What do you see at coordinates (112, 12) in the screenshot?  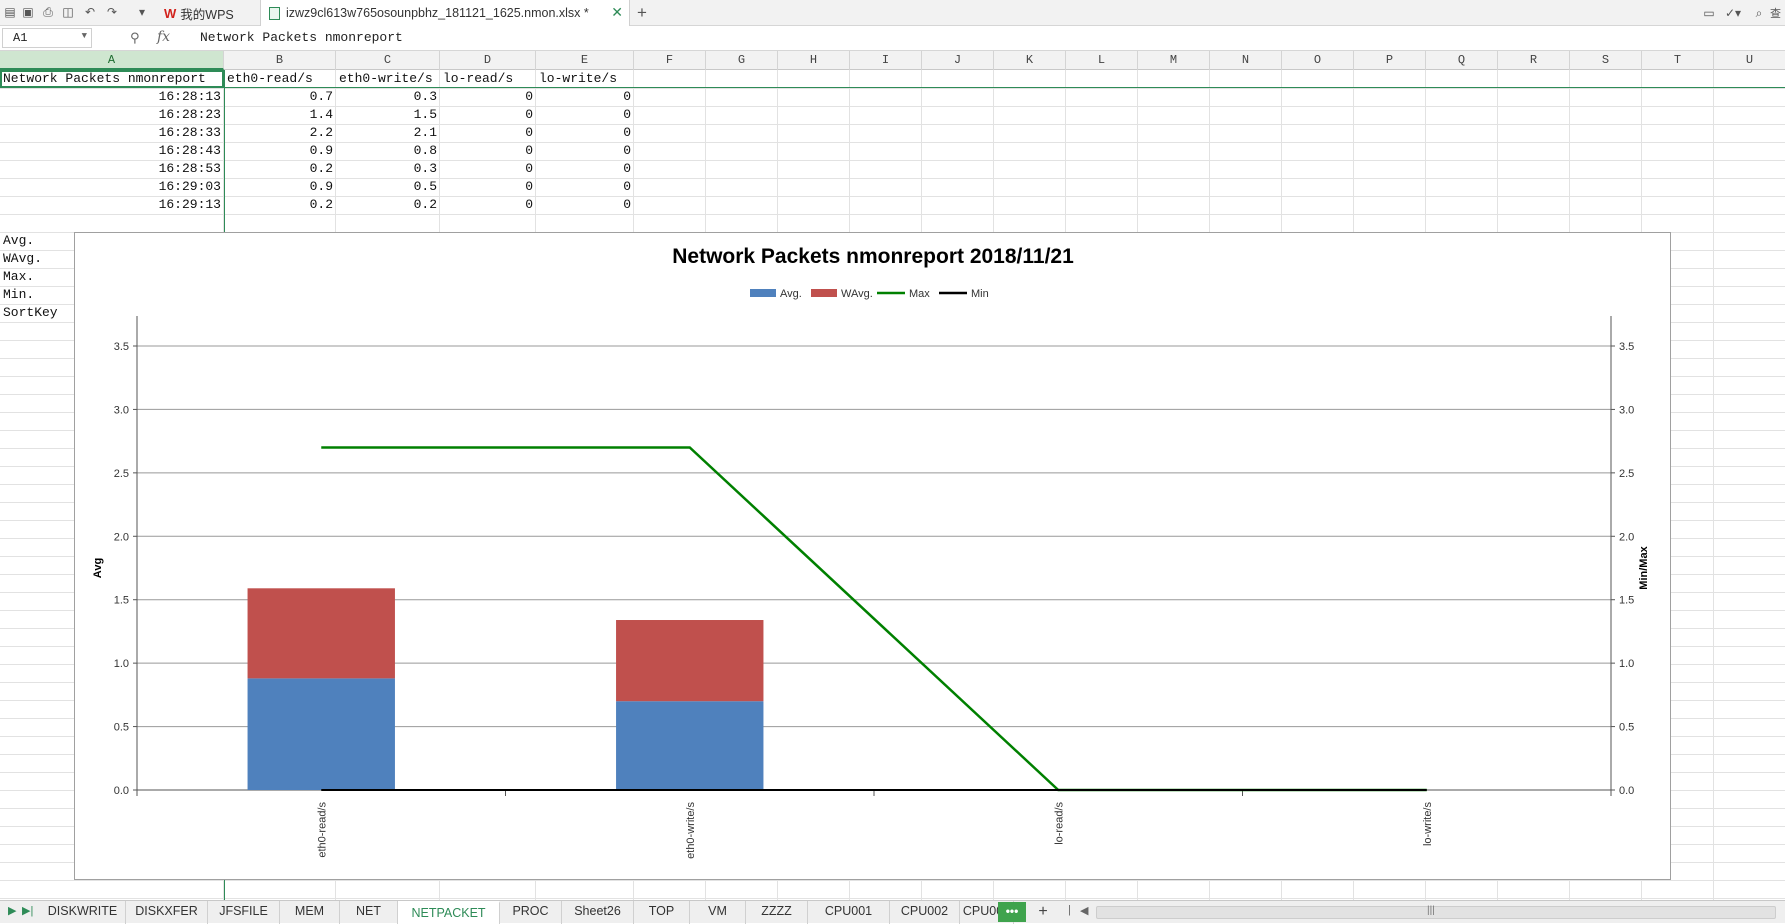 I see `redo-icon: ↷` at bounding box center [112, 12].